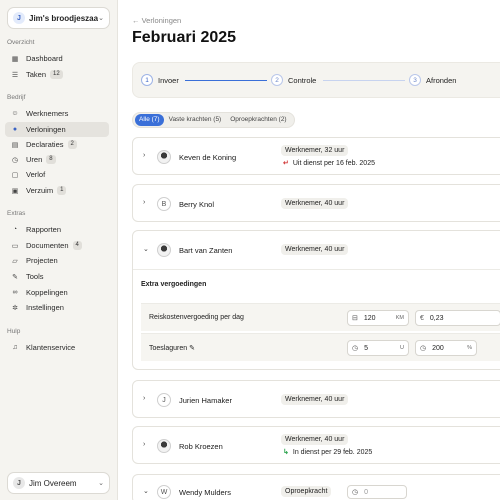 This screenshot has width=500, height=500. What do you see at coordinates (355, 318) in the screenshot?
I see `car-icon: ⊟` at bounding box center [355, 318].